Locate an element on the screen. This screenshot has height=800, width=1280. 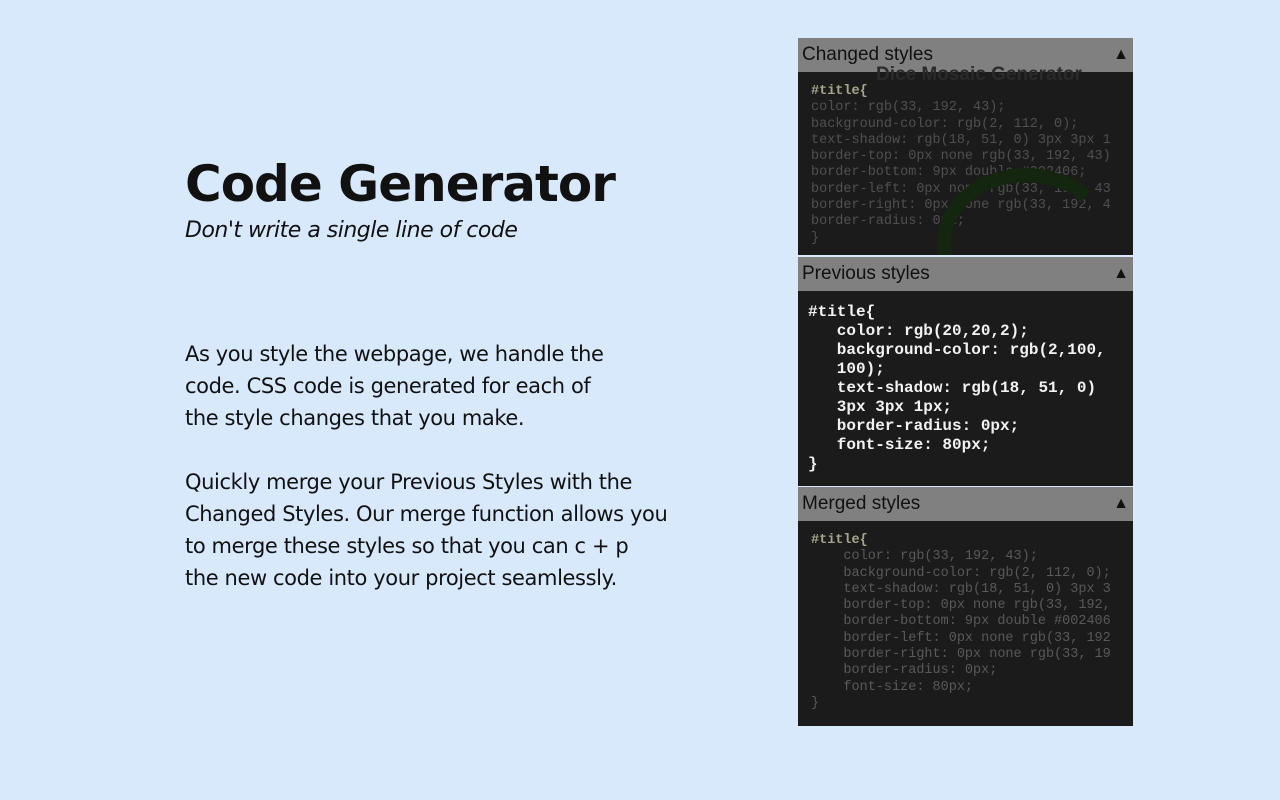
page-subtitle: Don't write a single line of code is located at coordinates (351, 230).